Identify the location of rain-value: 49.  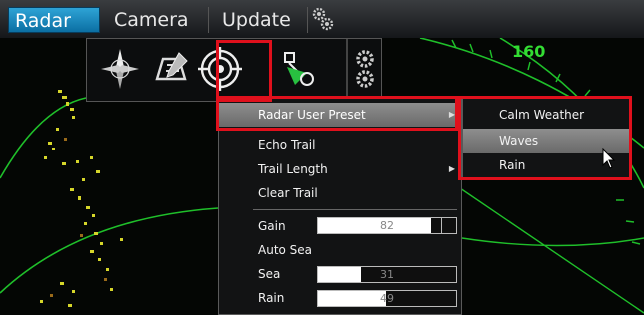
(387, 298).